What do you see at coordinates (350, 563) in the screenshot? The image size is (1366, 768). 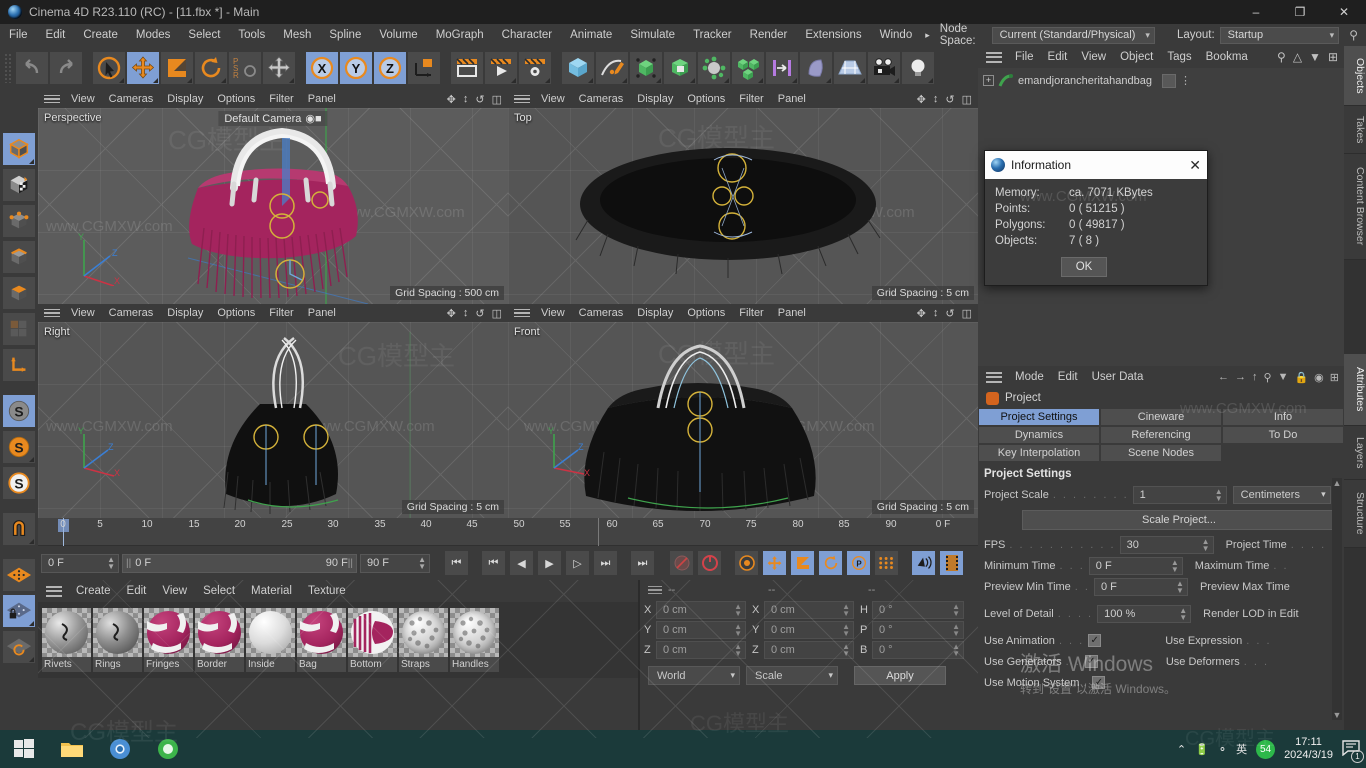 I see `range-grip-right-icon: ||` at bounding box center [350, 563].